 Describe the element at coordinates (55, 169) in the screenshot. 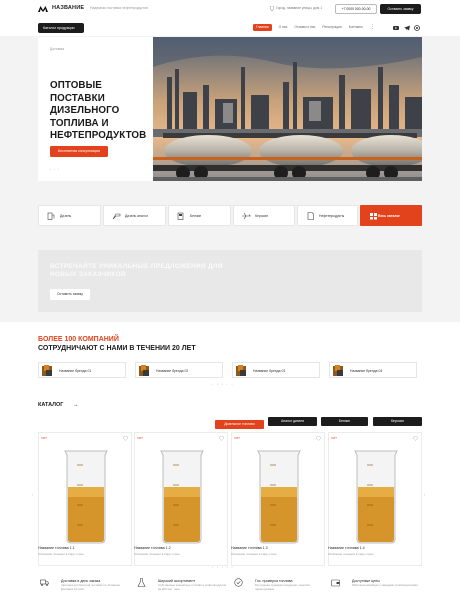

I see `hero-slider-dots: • • •` at that location.